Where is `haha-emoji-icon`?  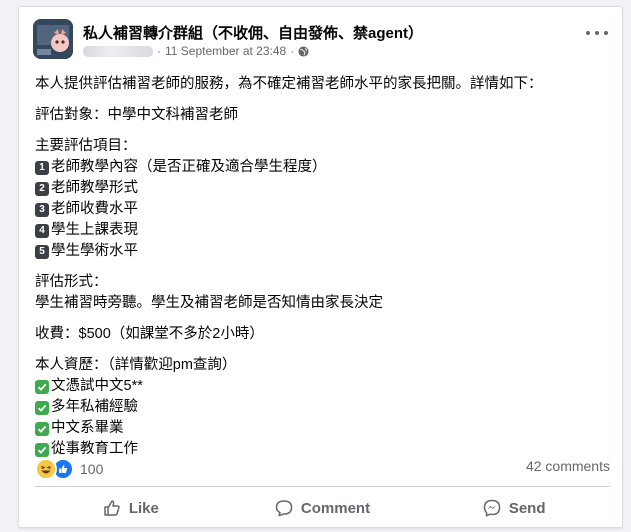
haha-emoji-icon is located at coordinates (46, 469).